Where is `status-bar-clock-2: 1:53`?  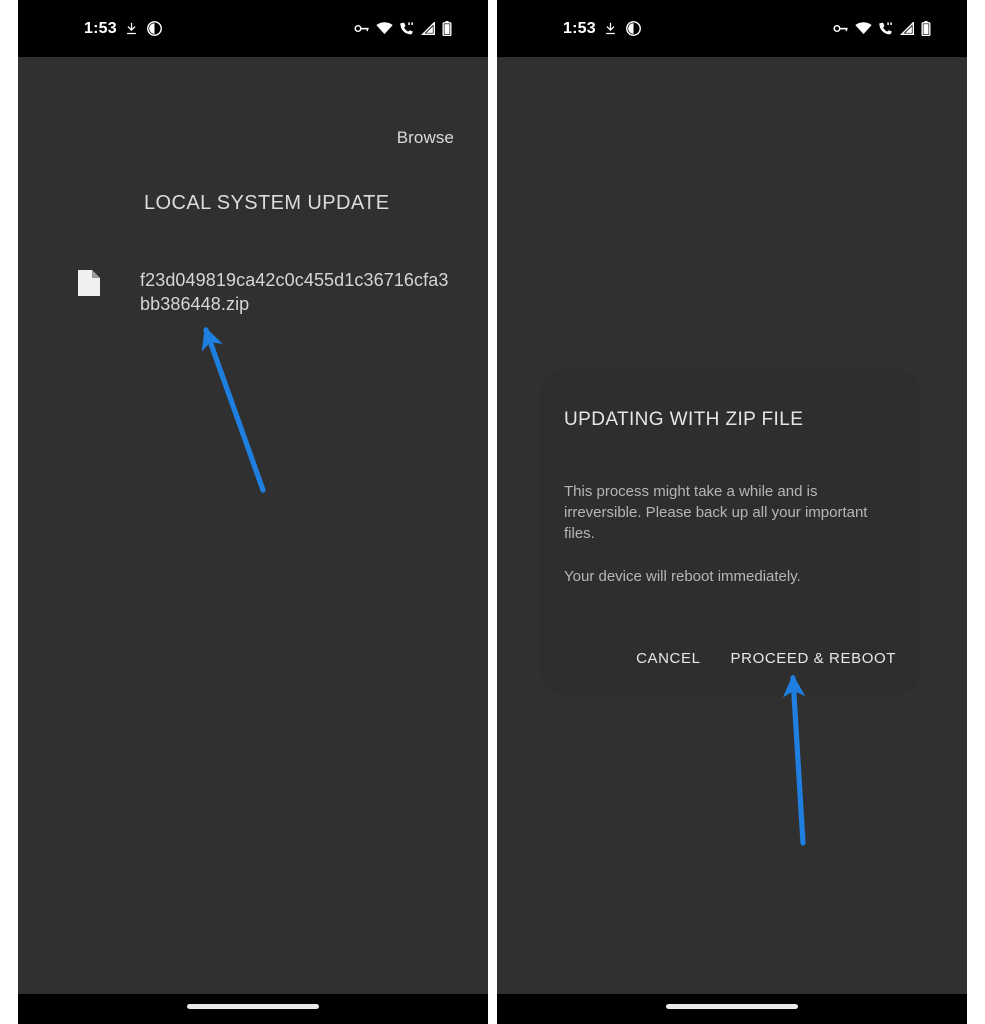 status-bar-clock-2: 1:53 is located at coordinates (579, 28).